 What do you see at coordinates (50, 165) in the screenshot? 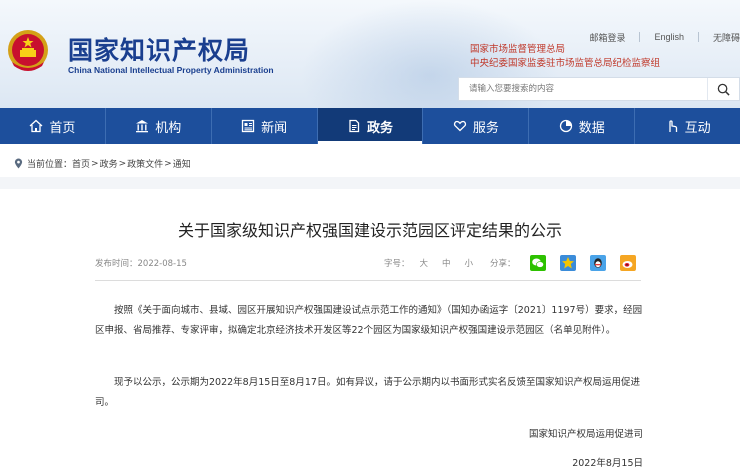
I see `breadcrumb-prefix: 当前位置：` at bounding box center [50, 165].